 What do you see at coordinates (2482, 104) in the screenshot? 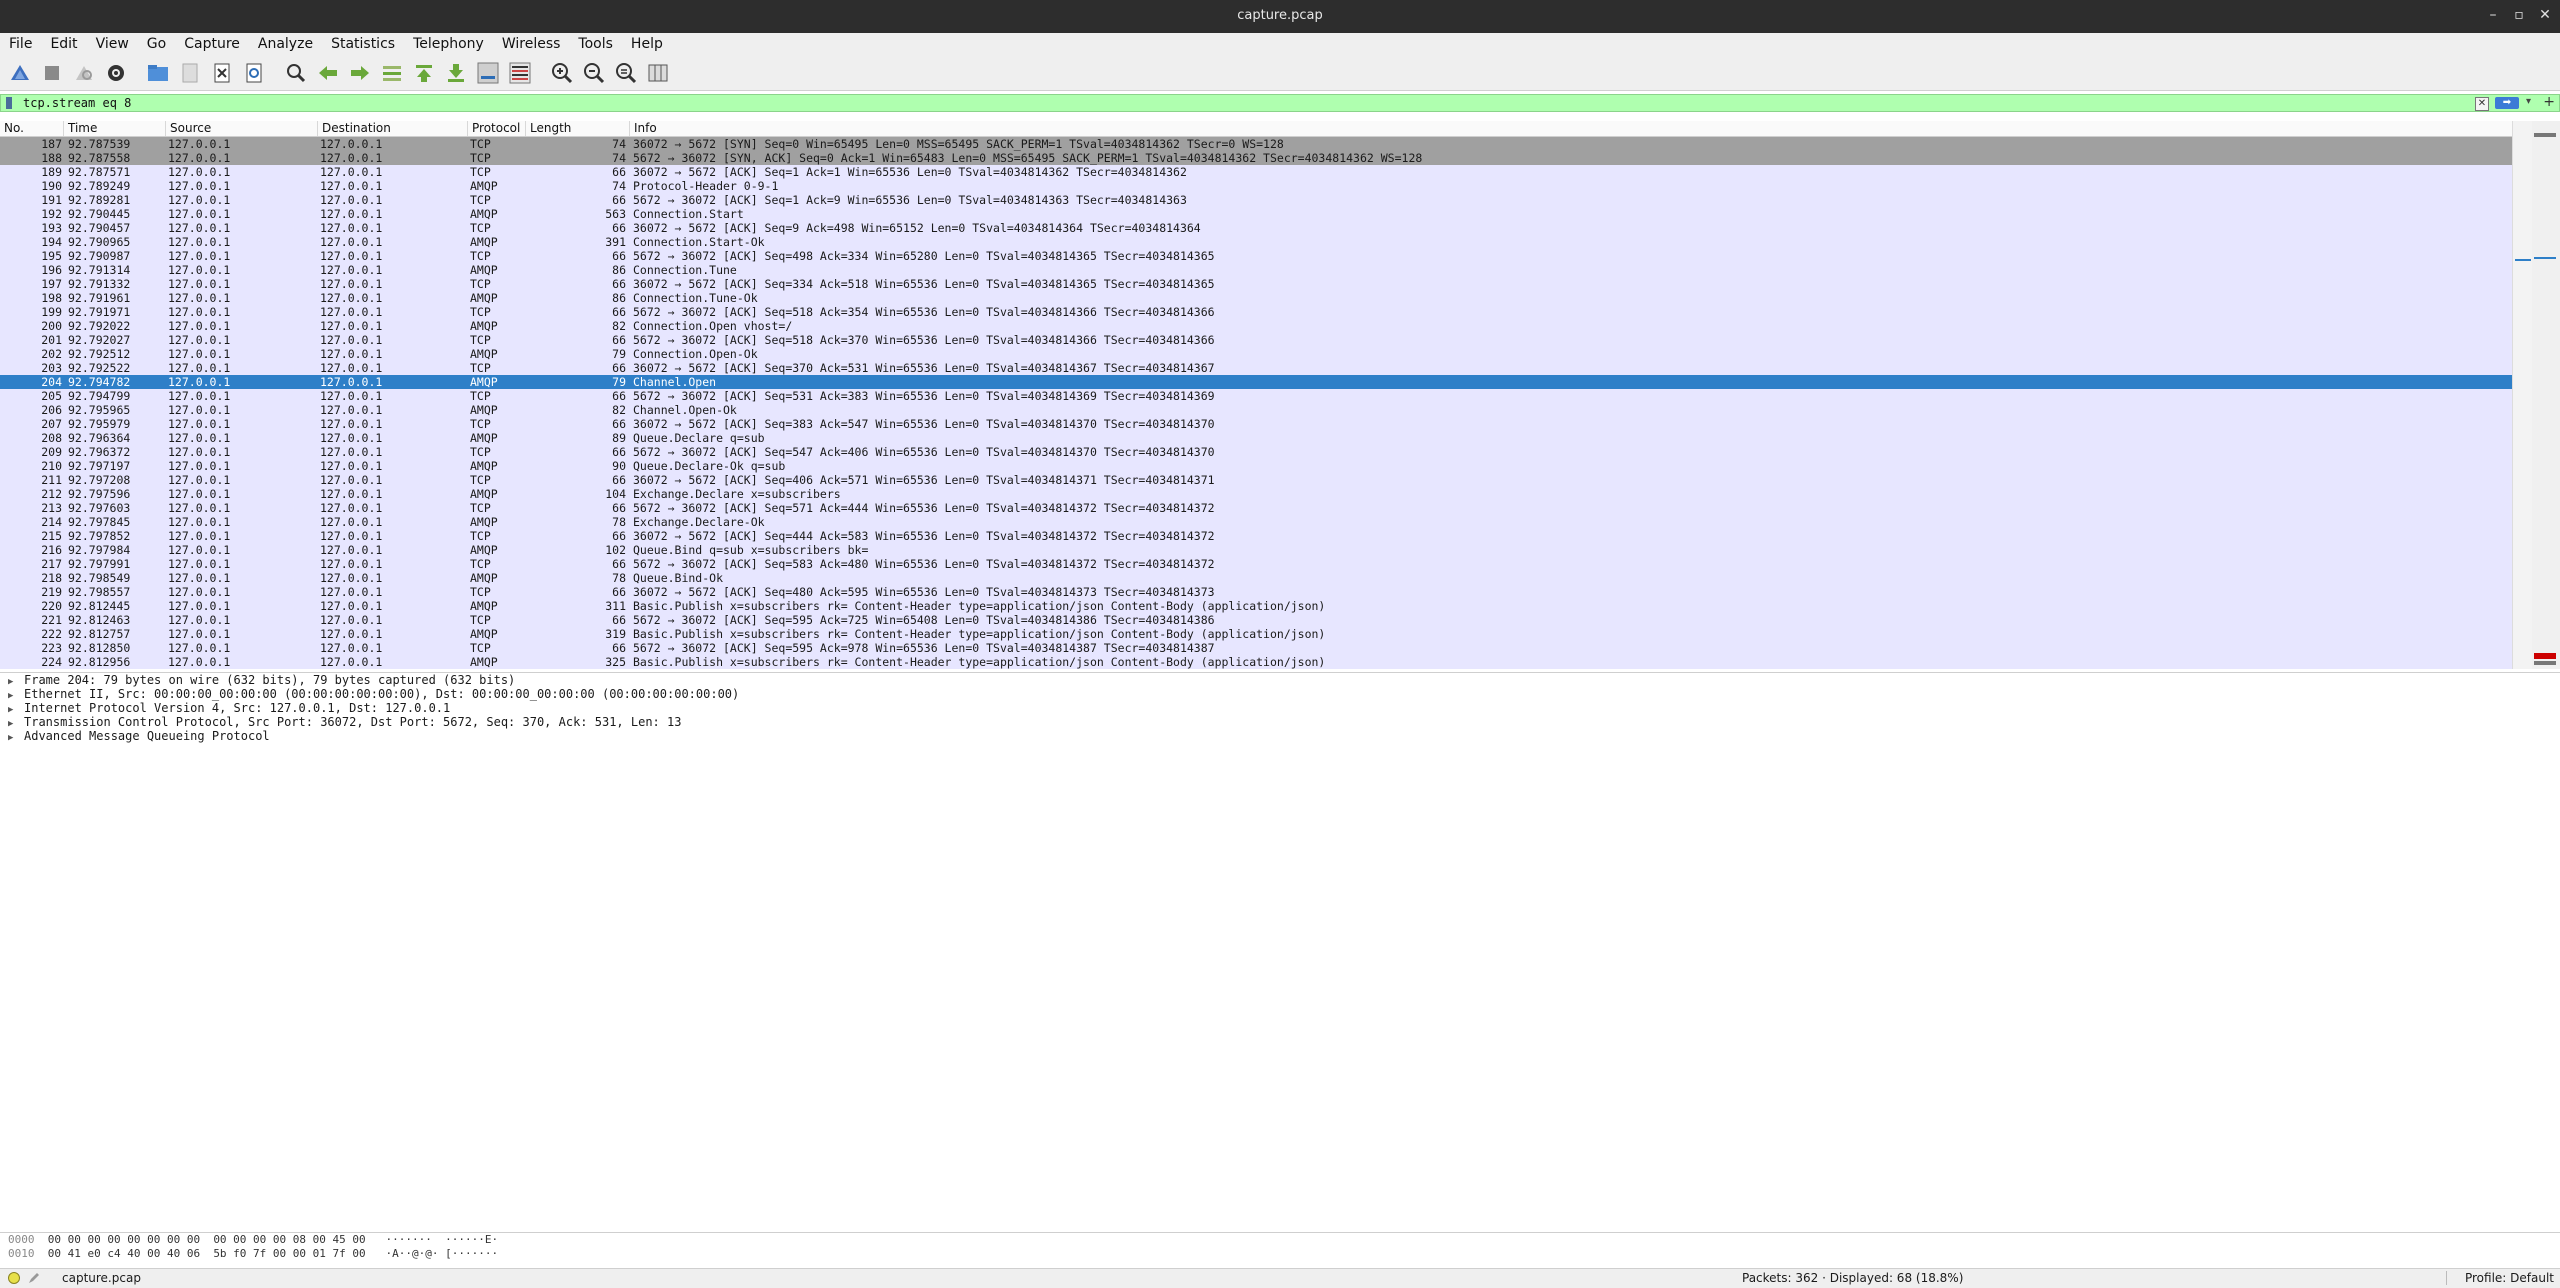
I see `clear-filter-icon: ✕` at bounding box center [2482, 104].